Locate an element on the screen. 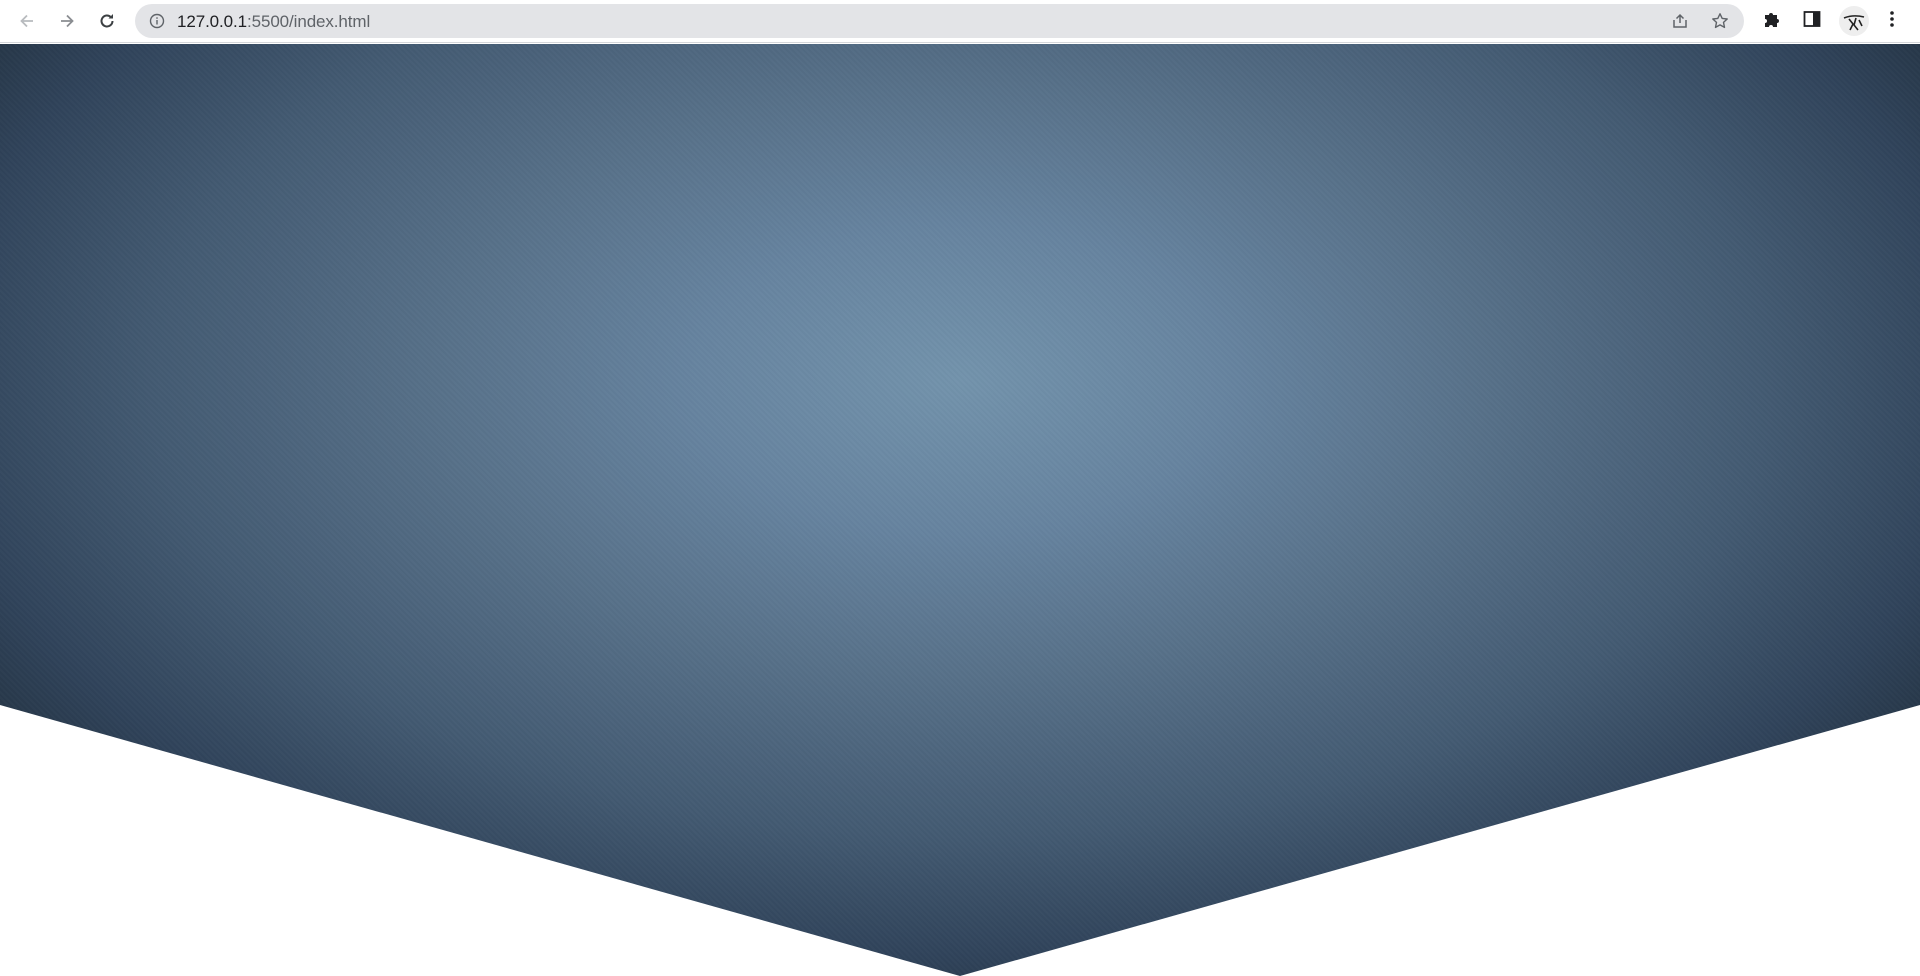 The width and height of the screenshot is (1920, 976). side-panel-button is located at coordinates (1812, 21).